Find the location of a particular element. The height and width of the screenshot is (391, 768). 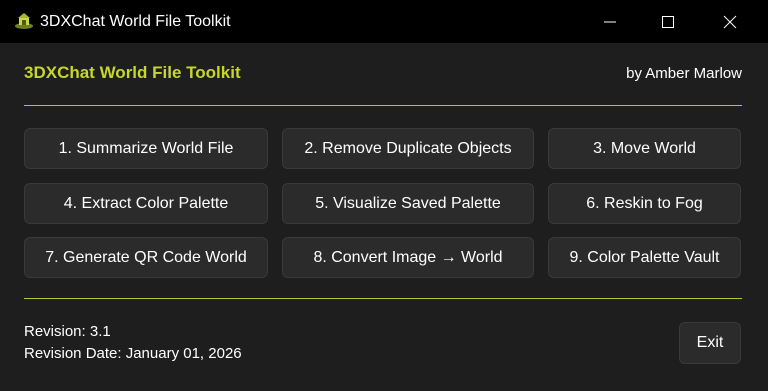

title-bar: 3DXChat World File Toolkit is located at coordinates (384, 21).